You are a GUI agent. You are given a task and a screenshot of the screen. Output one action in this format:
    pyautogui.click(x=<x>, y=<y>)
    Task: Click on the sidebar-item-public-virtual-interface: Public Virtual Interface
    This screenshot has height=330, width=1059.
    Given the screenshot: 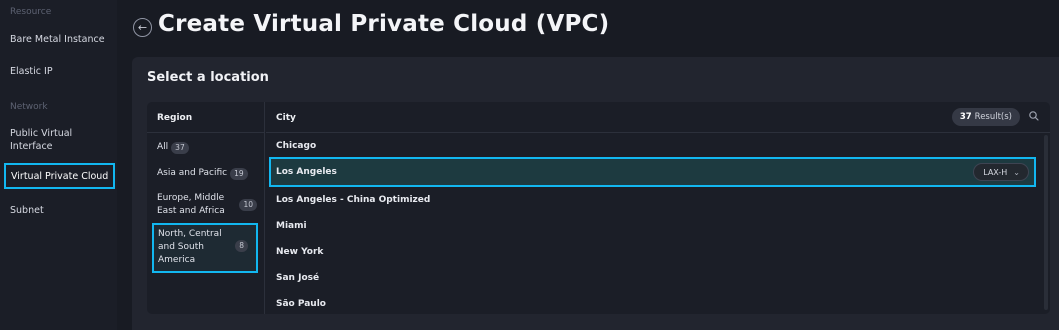 What is the action you would take?
    pyautogui.click(x=60, y=140)
    